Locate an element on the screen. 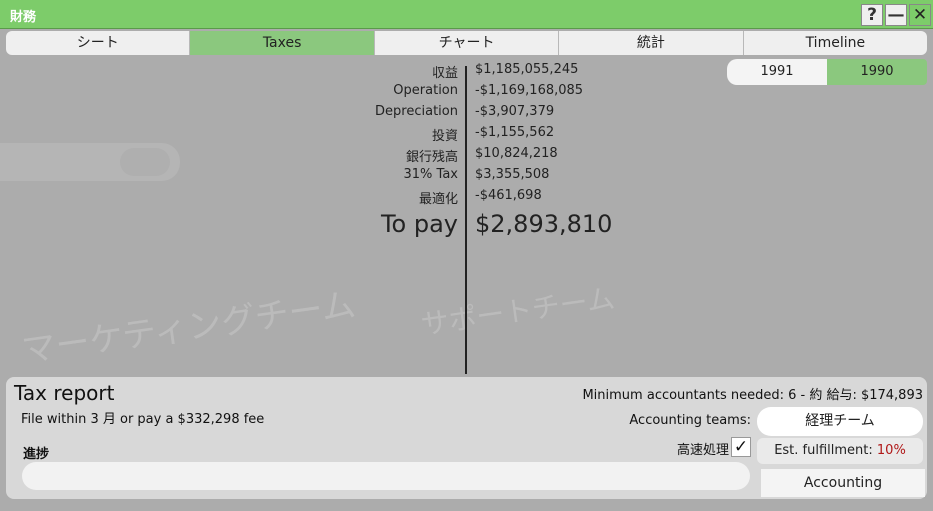  progress-bar is located at coordinates (386, 476).